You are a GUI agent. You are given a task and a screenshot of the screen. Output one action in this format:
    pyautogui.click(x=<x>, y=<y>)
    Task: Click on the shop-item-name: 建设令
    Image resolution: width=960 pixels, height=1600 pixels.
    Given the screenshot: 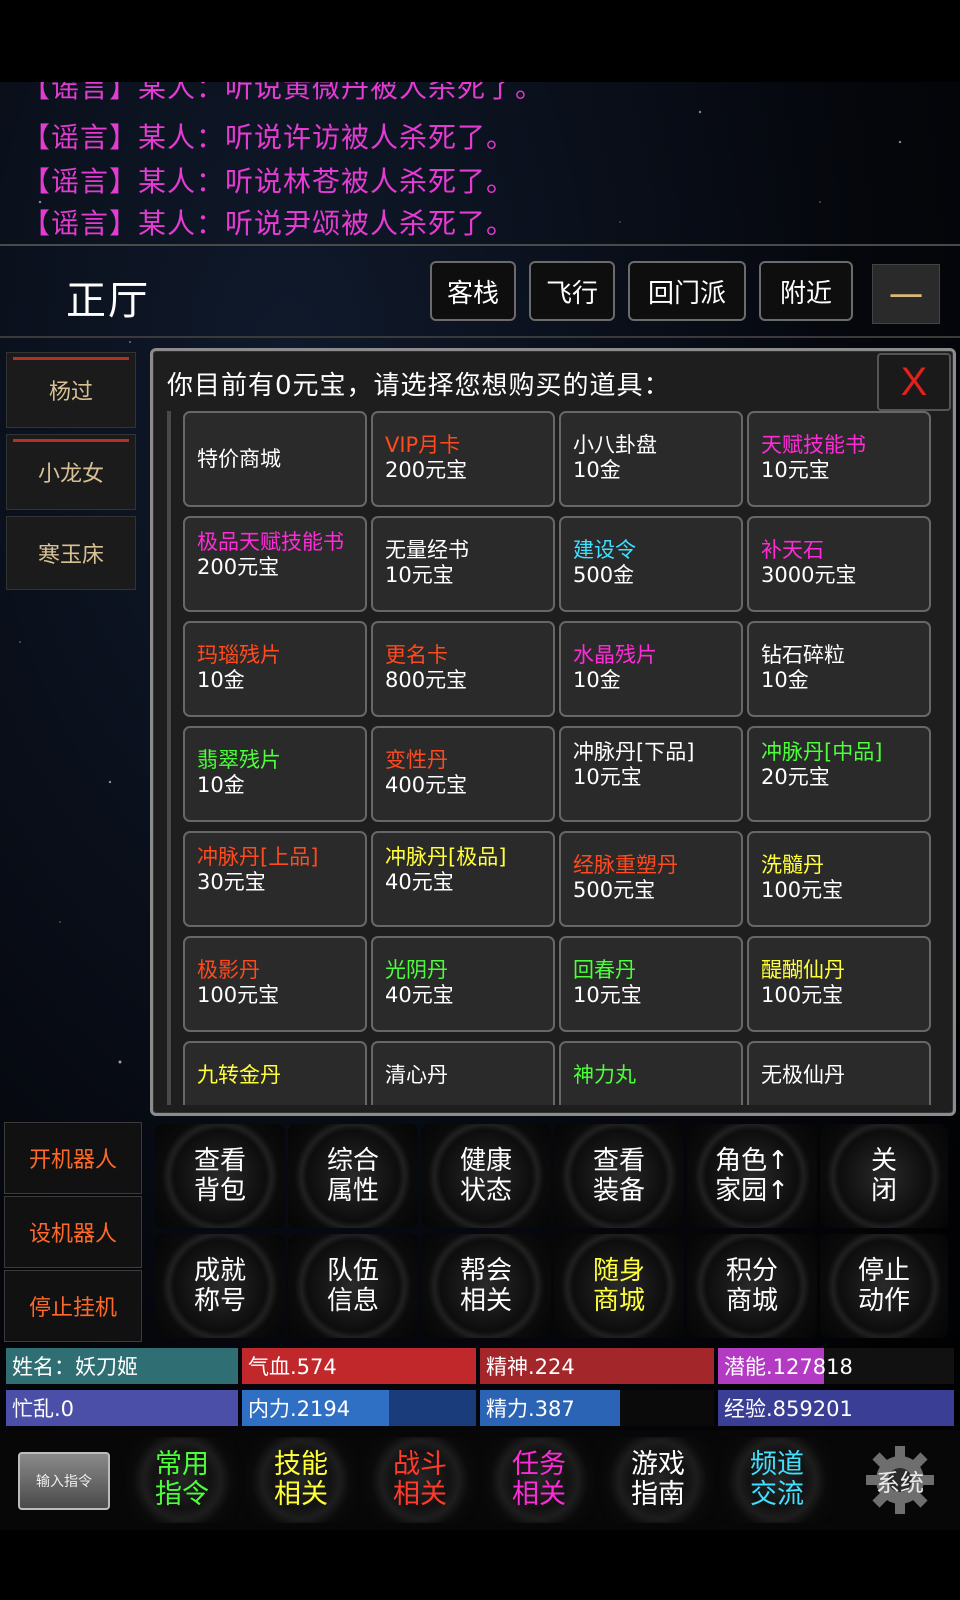 What is the action you would take?
    pyautogui.click(x=604, y=550)
    